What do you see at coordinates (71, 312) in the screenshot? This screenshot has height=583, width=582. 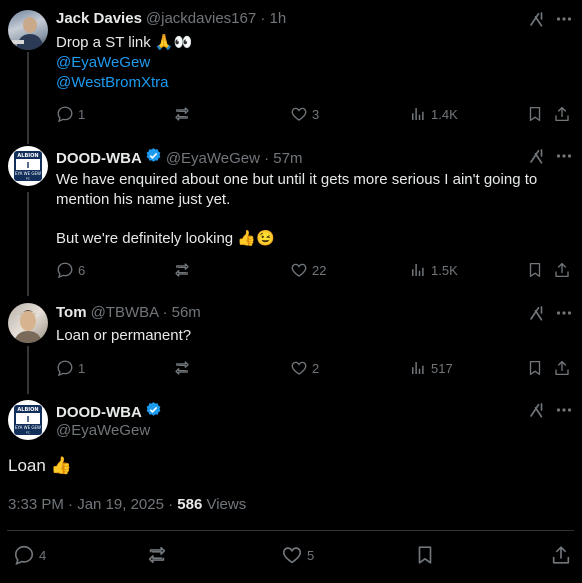 I see `author-name: Tom` at bounding box center [71, 312].